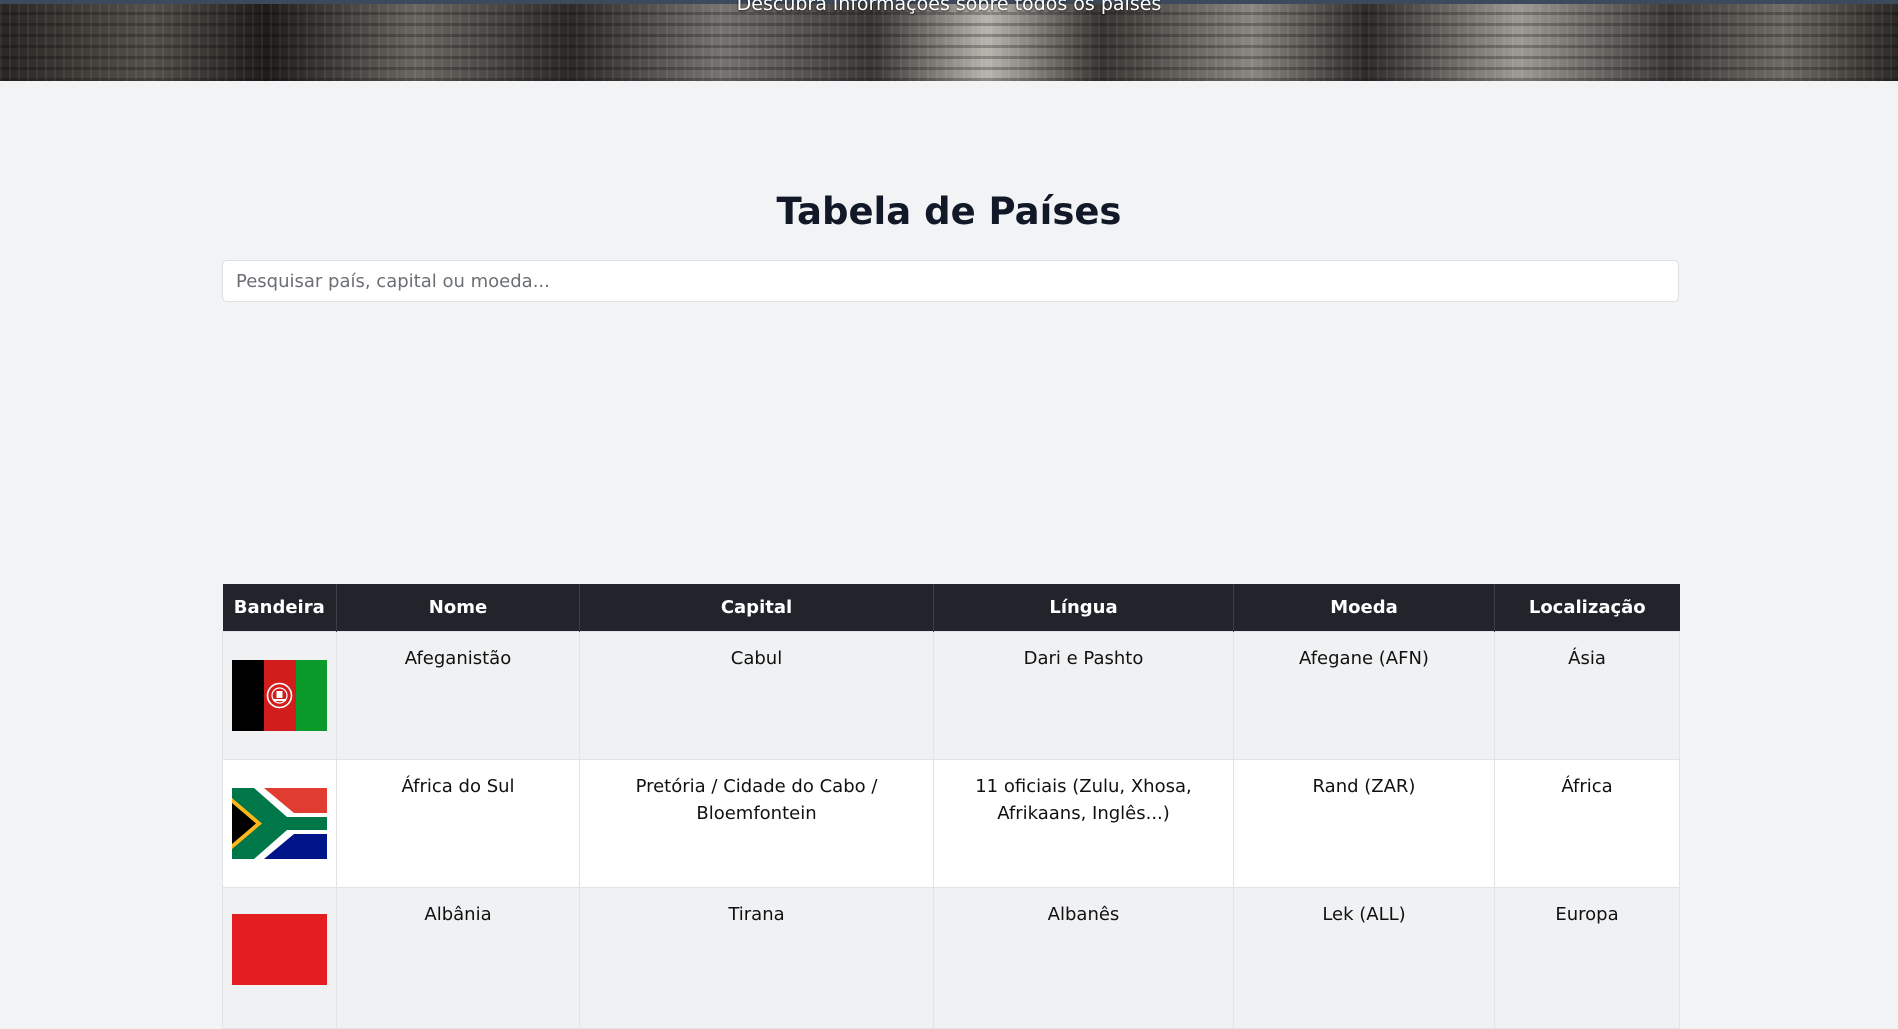  Describe the element at coordinates (1083, 608) in the screenshot. I see `column-header-language: Língua` at that location.